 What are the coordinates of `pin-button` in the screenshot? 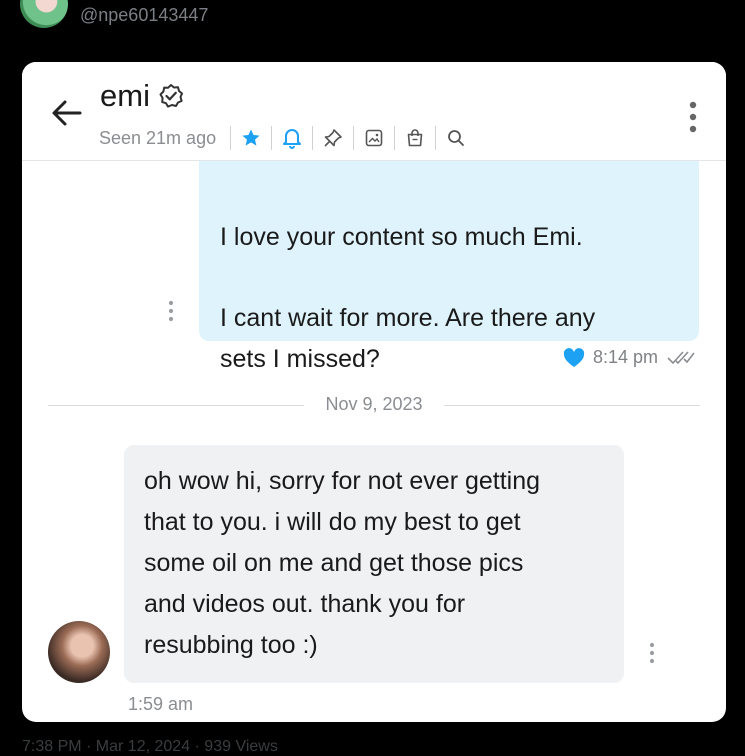 It's located at (333, 138).